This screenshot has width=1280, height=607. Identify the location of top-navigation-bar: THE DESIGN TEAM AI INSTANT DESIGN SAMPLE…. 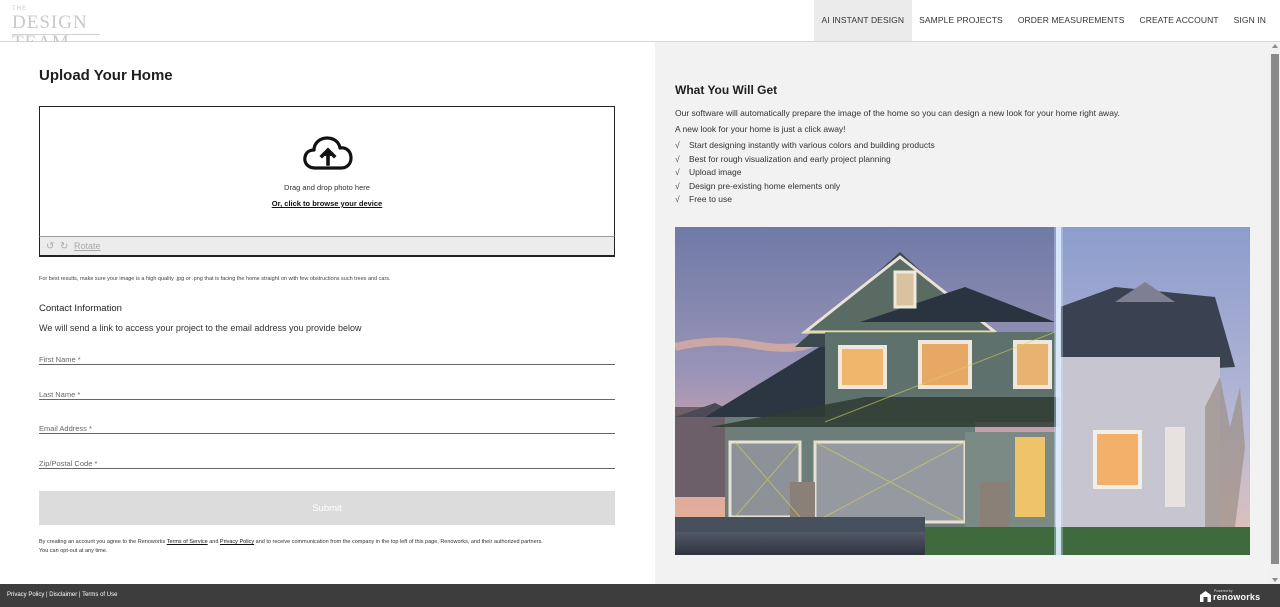
(640, 26).